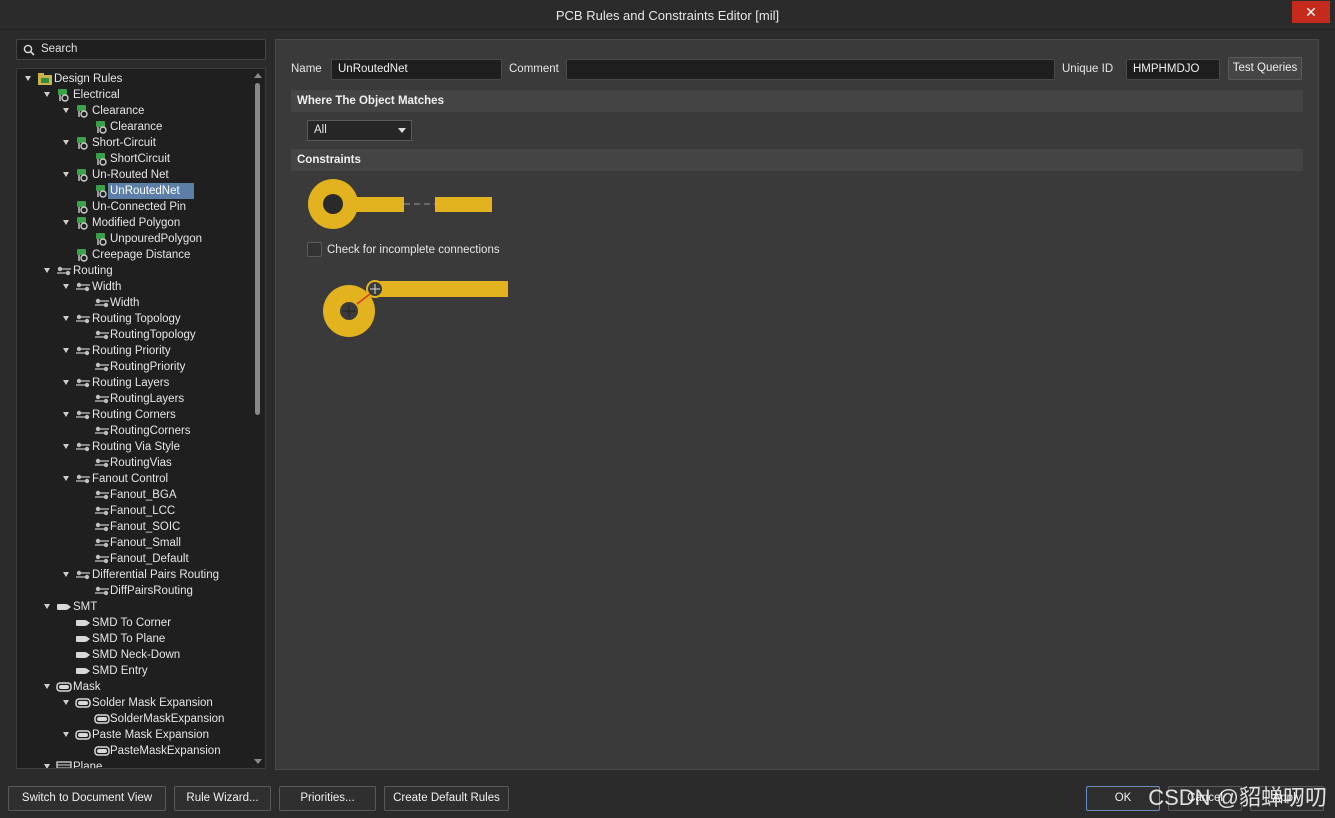 The width and height of the screenshot is (1335, 818). I want to click on tree-scrollbar, so click(258, 418).